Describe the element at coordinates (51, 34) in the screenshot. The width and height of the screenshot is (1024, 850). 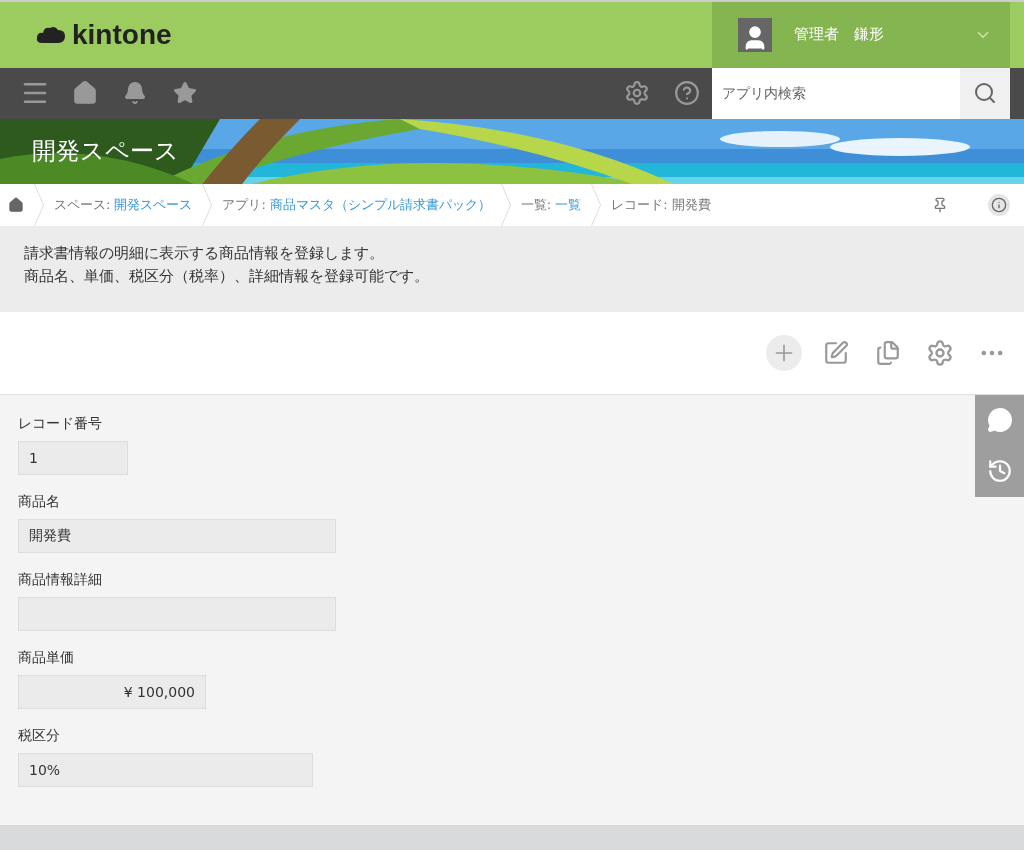
I see `cloud-icon` at that location.